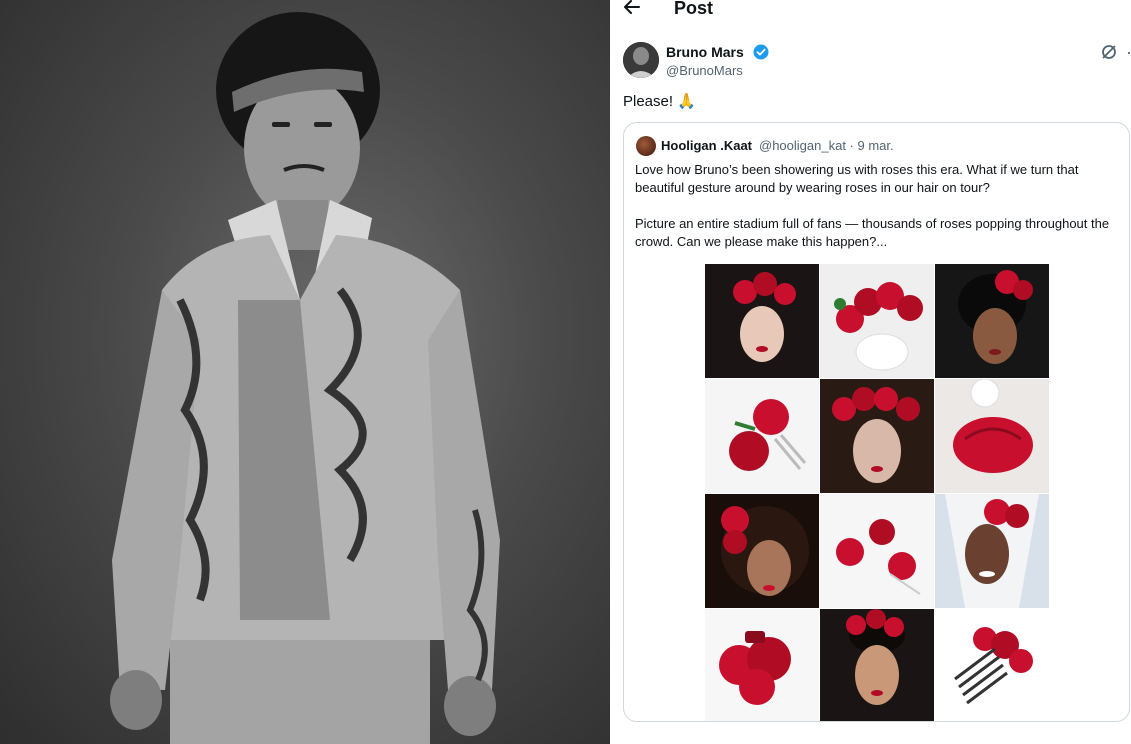 The image size is (1131, 744). Describe the element at coordinates (704, 70) in the screenshot. I see `author-handle: @BrunoMars` at that location.